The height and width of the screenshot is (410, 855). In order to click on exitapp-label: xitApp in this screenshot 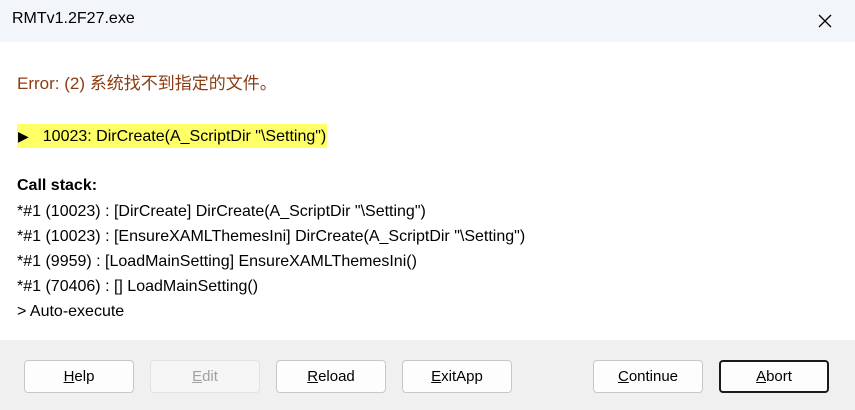, I will do `click(462, 376)`.